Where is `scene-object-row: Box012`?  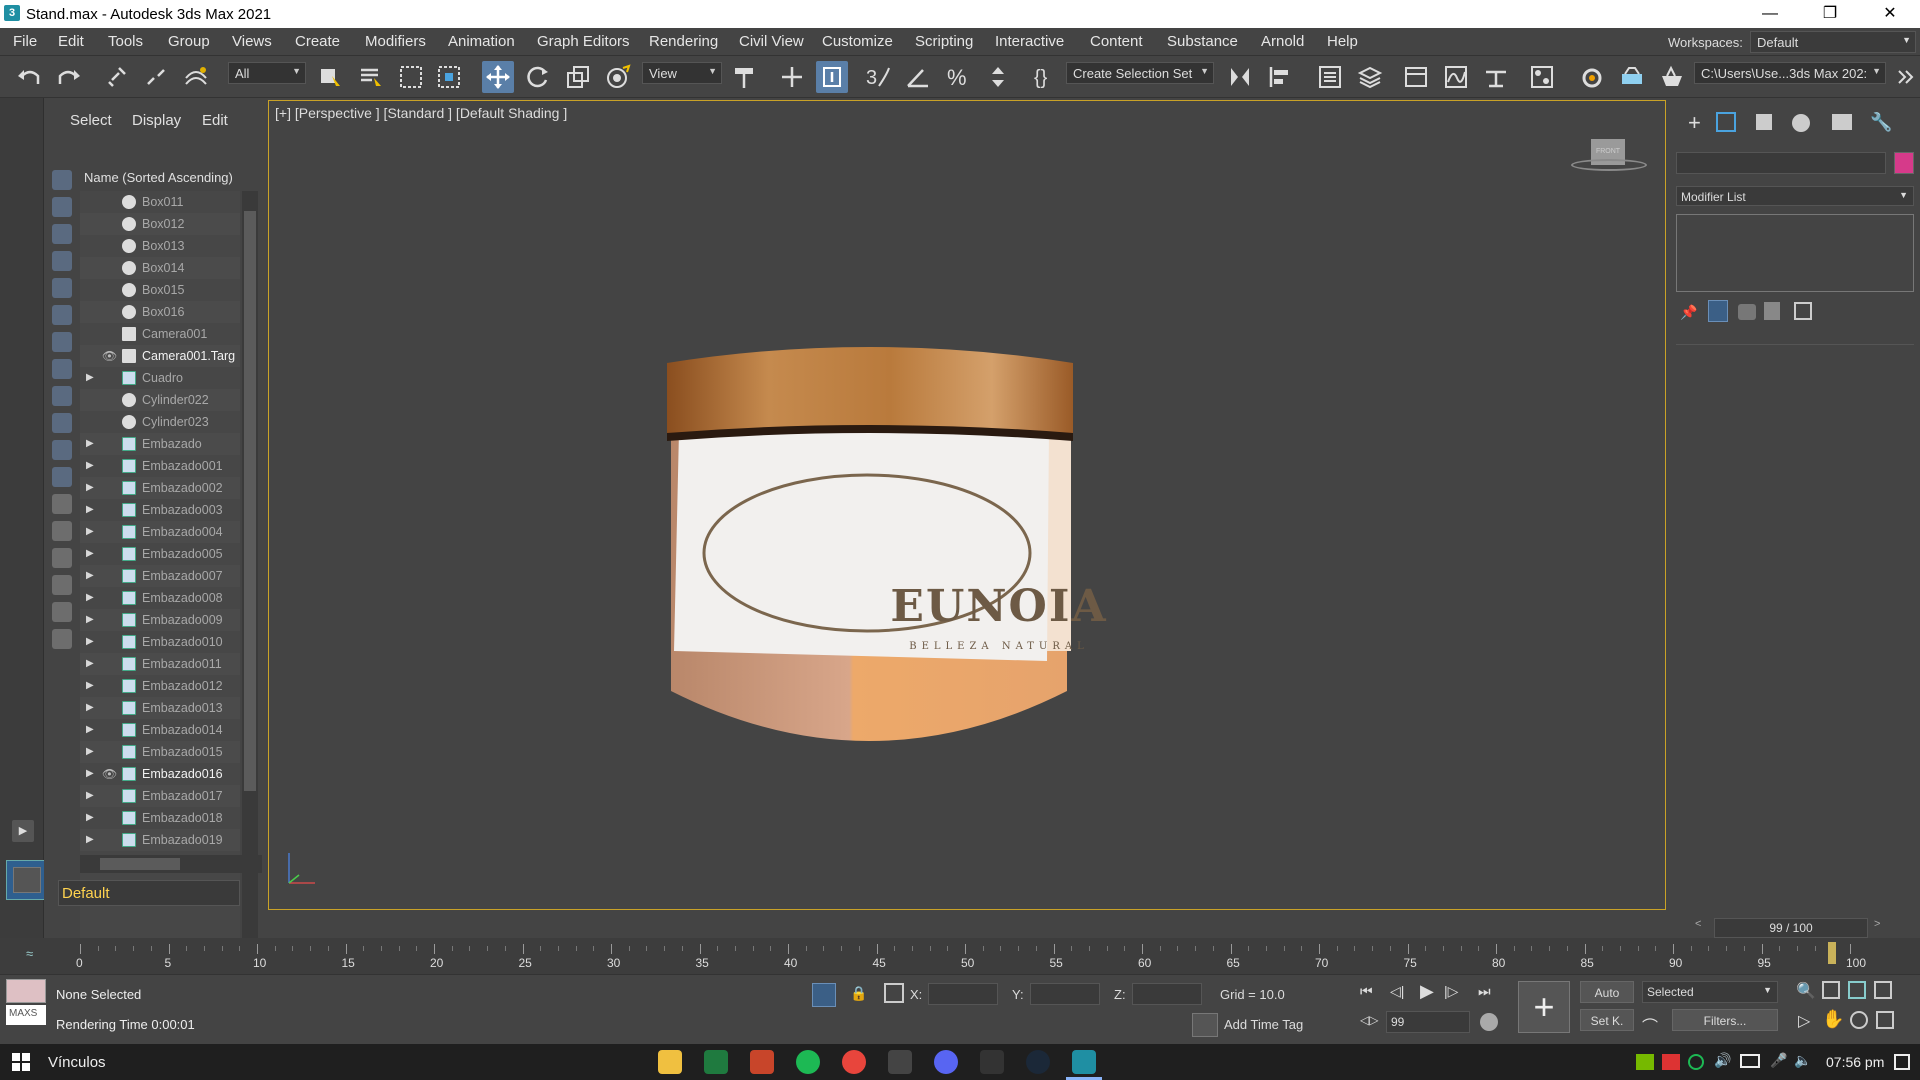 scene-object-row: Box012 is located at coordinates (160, 224).